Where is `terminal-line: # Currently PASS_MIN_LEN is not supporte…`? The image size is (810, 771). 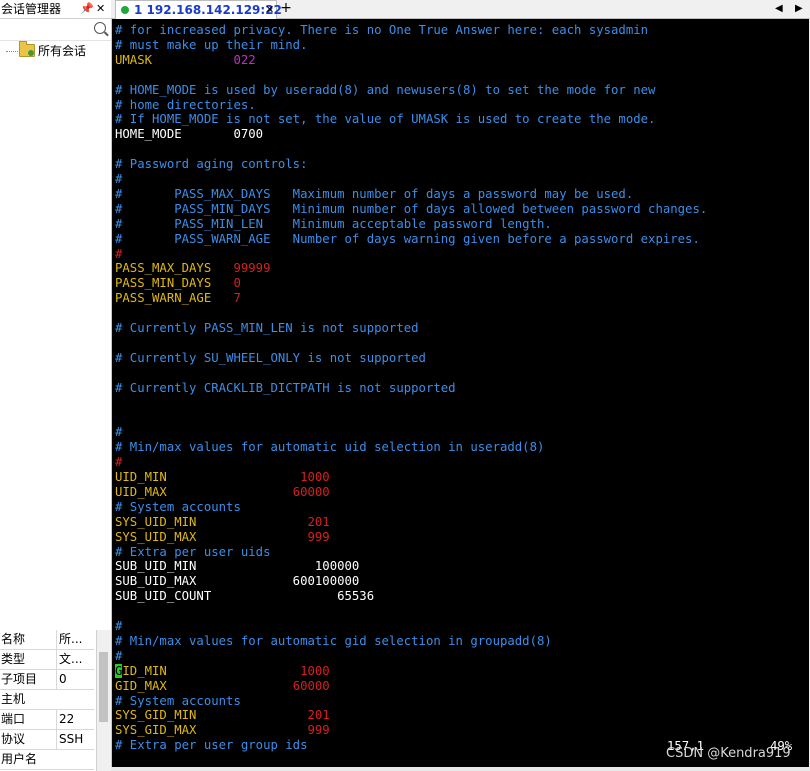
terminal-line: # Currently PASS_MIN_LEN is not supporte… is located at coordinates (267, 328).